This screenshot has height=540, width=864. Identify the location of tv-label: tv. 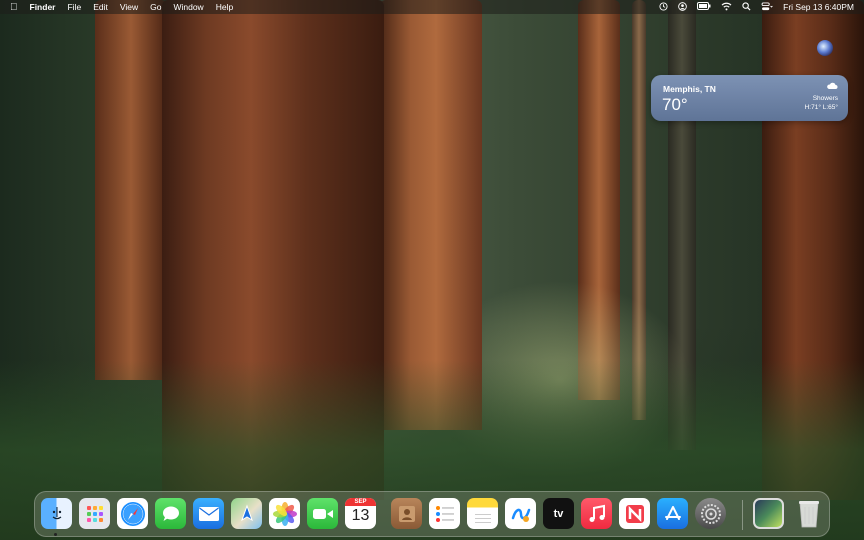
(558, 513).